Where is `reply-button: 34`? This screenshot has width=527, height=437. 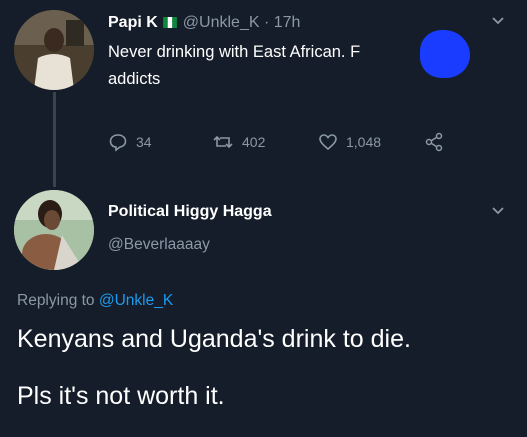
reply-button: 34 is located at coordinates (130, 142).